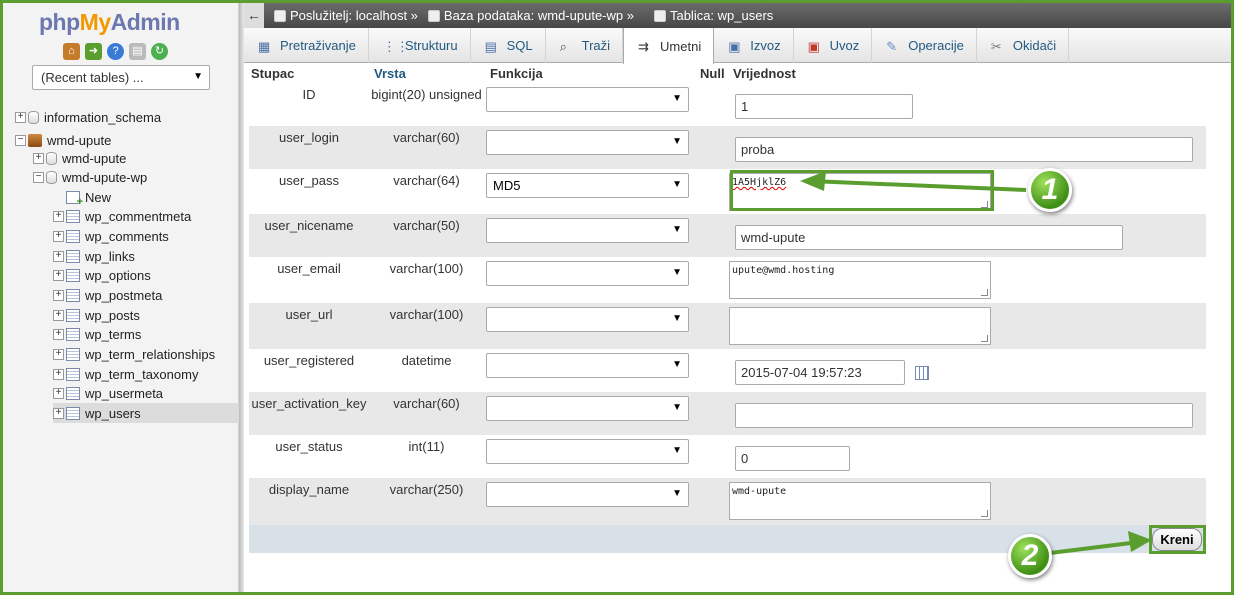  What do you see at coordinates (142, 374) in the screenshot?
I see `tree-item-label: wp_term_taxonomy` at bounding box center [142, 374].